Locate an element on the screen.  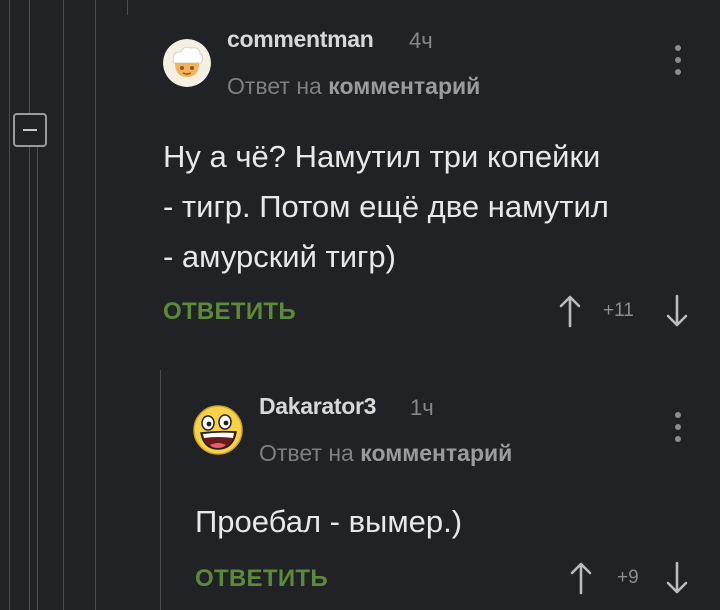
comment-author: Dakarator3 is located at coordinates (317, 406).